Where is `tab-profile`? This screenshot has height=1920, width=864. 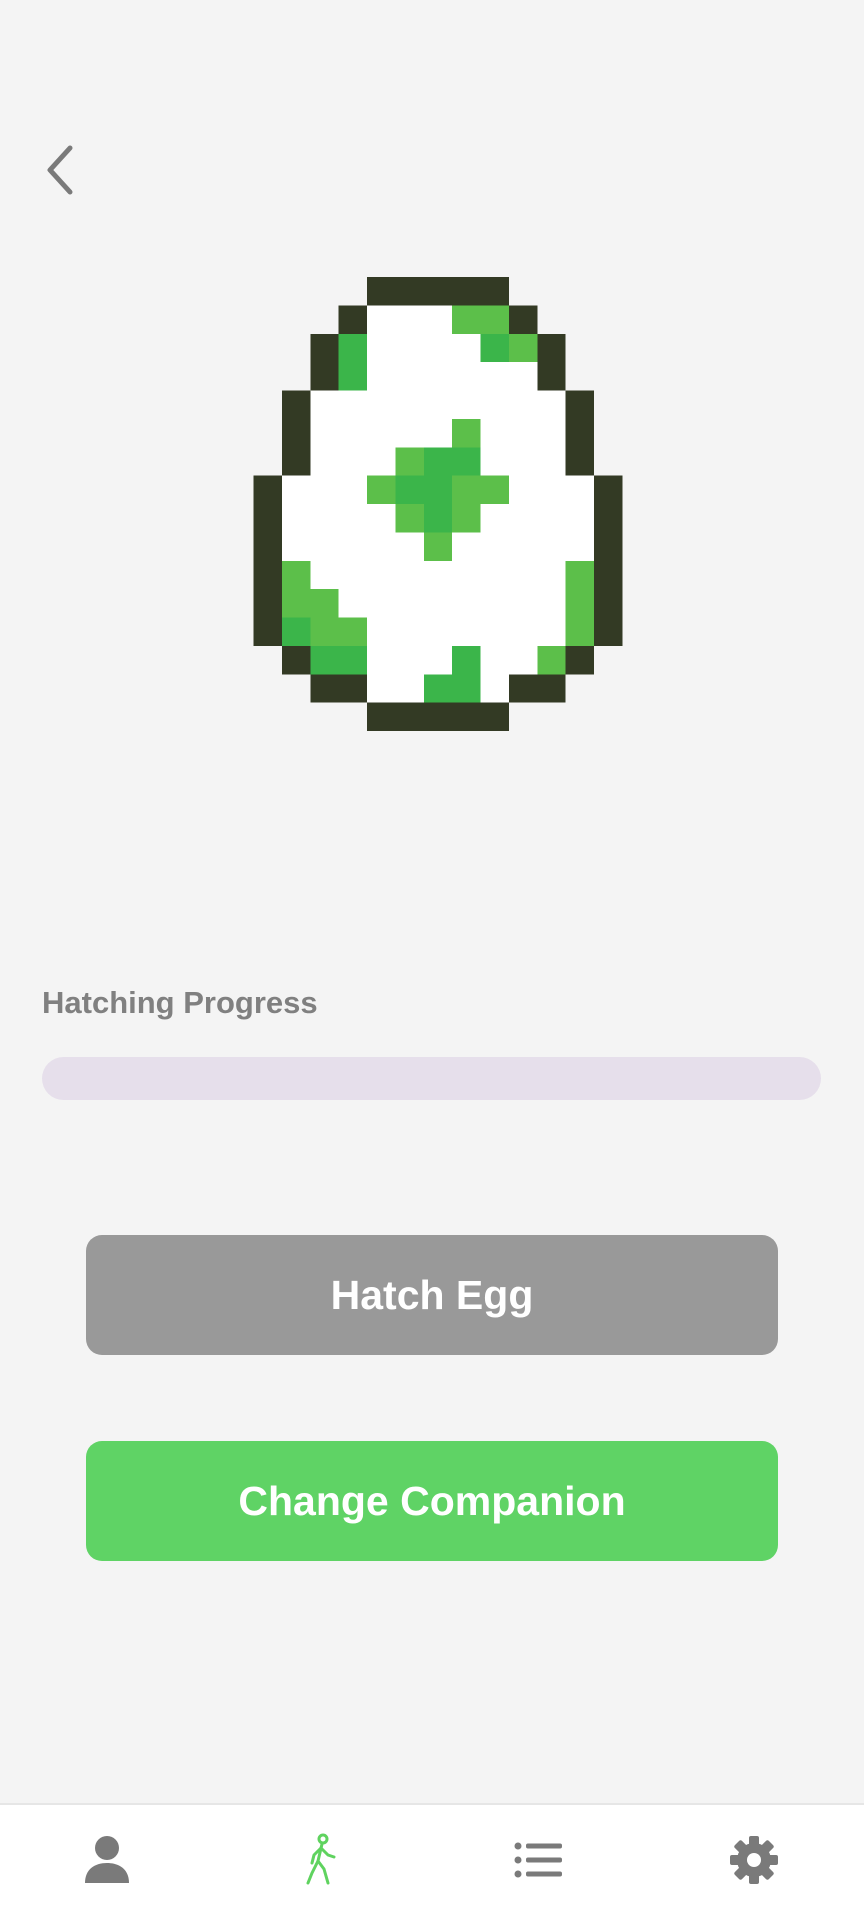
tab-profile is located at coordinates (107, 1860).